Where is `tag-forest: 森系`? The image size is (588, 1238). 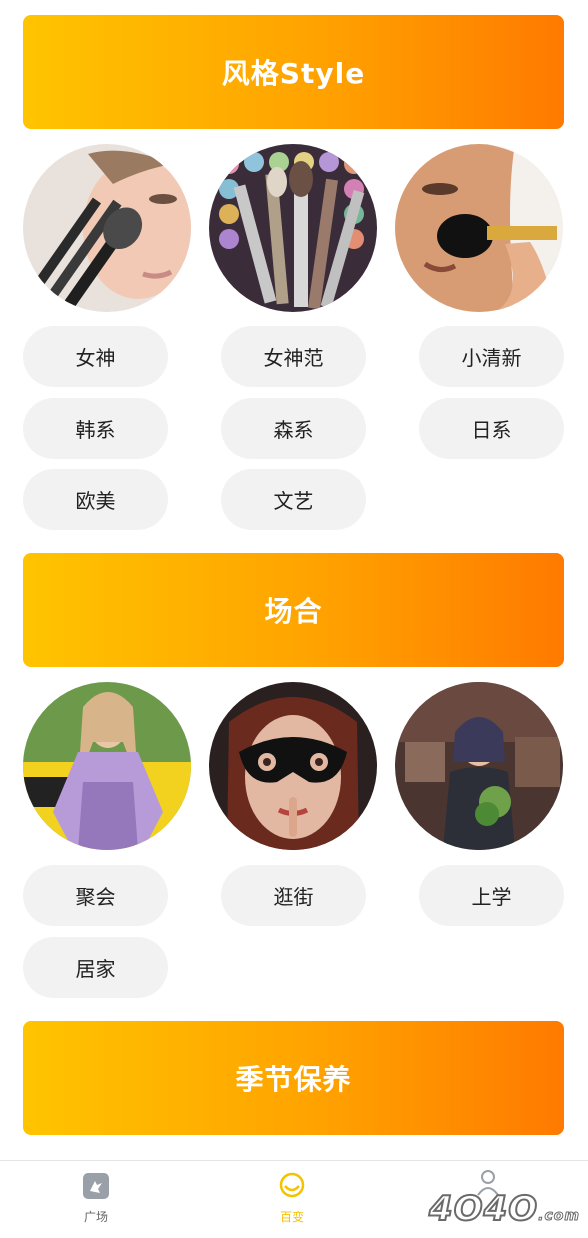
tag-forest: 森系 is located at coordinates (293, 428).